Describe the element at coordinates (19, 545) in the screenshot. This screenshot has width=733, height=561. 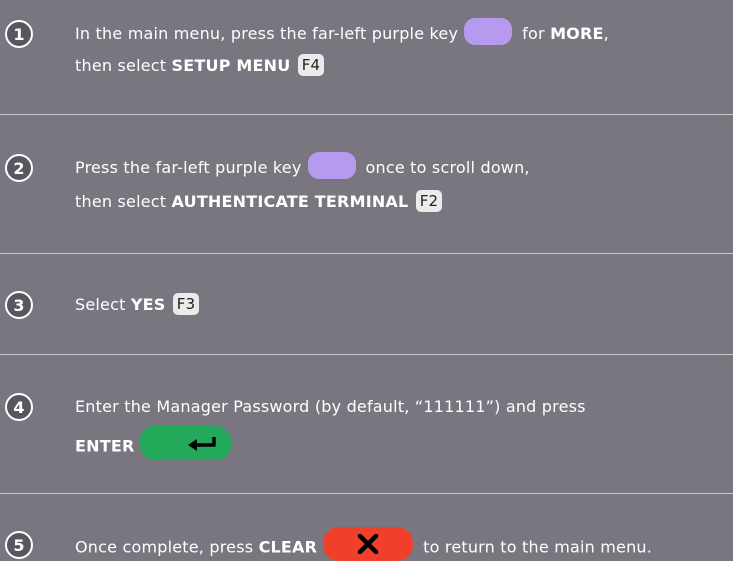
I see `step-number: 5` at that location.